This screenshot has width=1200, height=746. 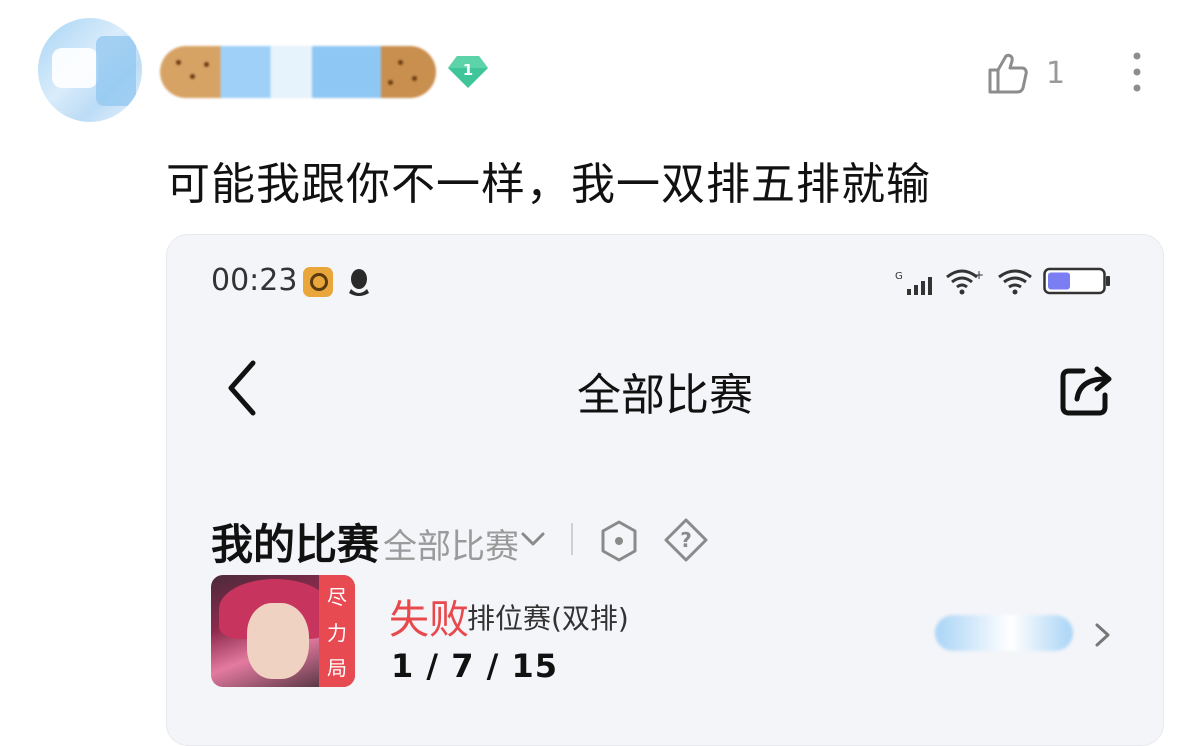 What do you see at coordinates (1137, 72) in the screenshot?
I see `vertical-ellipsis-icon` at bounding box center [1137, 72].